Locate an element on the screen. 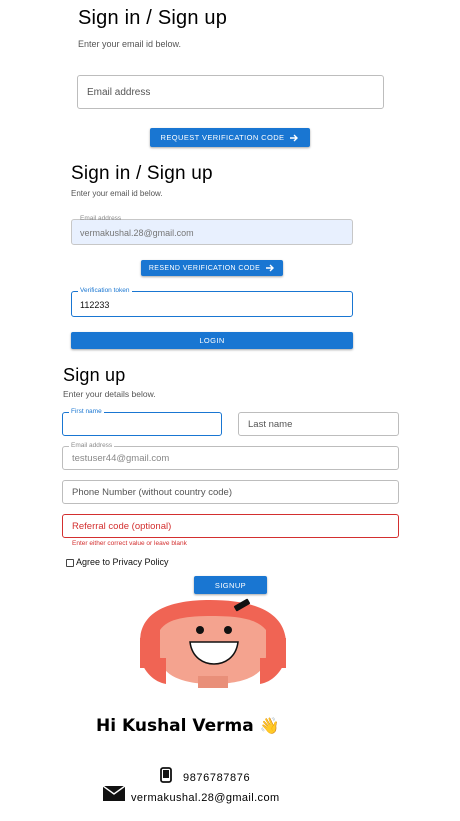 This screenshot has width=460, height=821. signup-label: SIGNUP is located at coordinates (230, 585).